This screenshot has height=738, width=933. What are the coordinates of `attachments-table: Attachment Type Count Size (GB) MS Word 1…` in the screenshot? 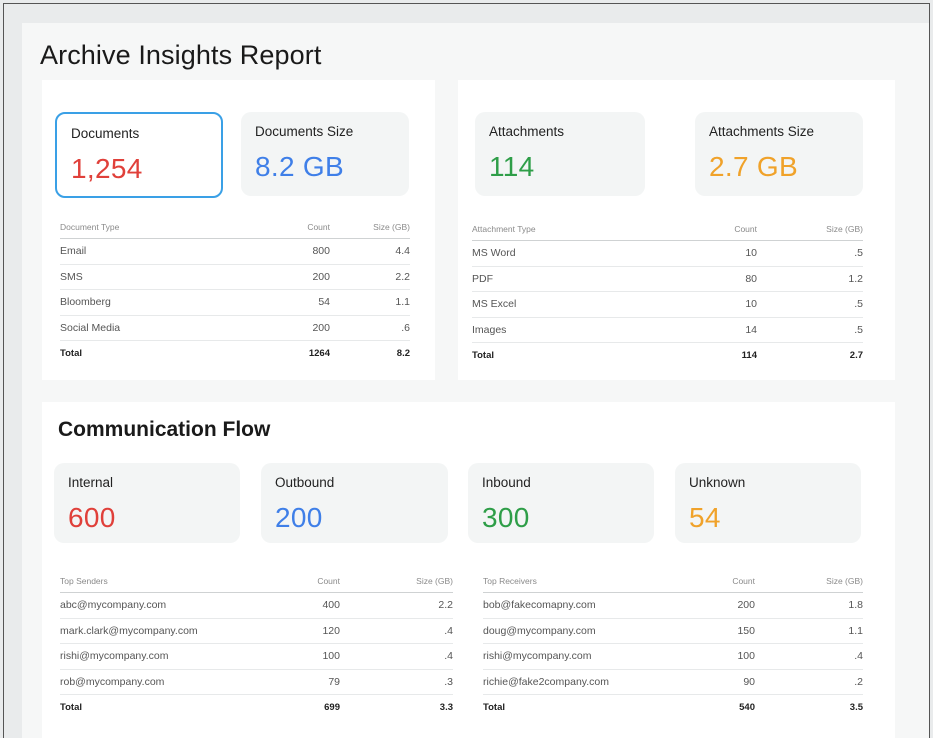 It's located at (667, 296).